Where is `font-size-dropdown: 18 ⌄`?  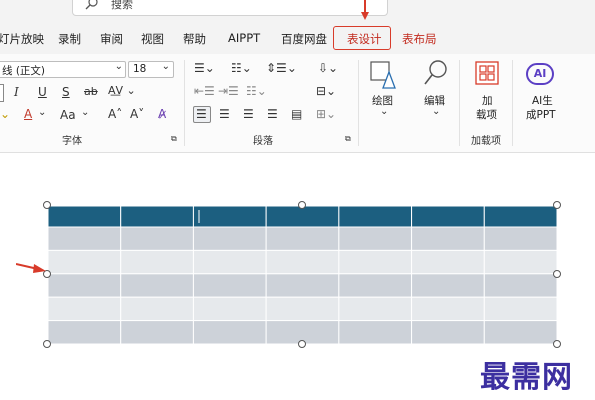
font-size-dropdown: 18 ⌄ is located at coordinates (151, 69).